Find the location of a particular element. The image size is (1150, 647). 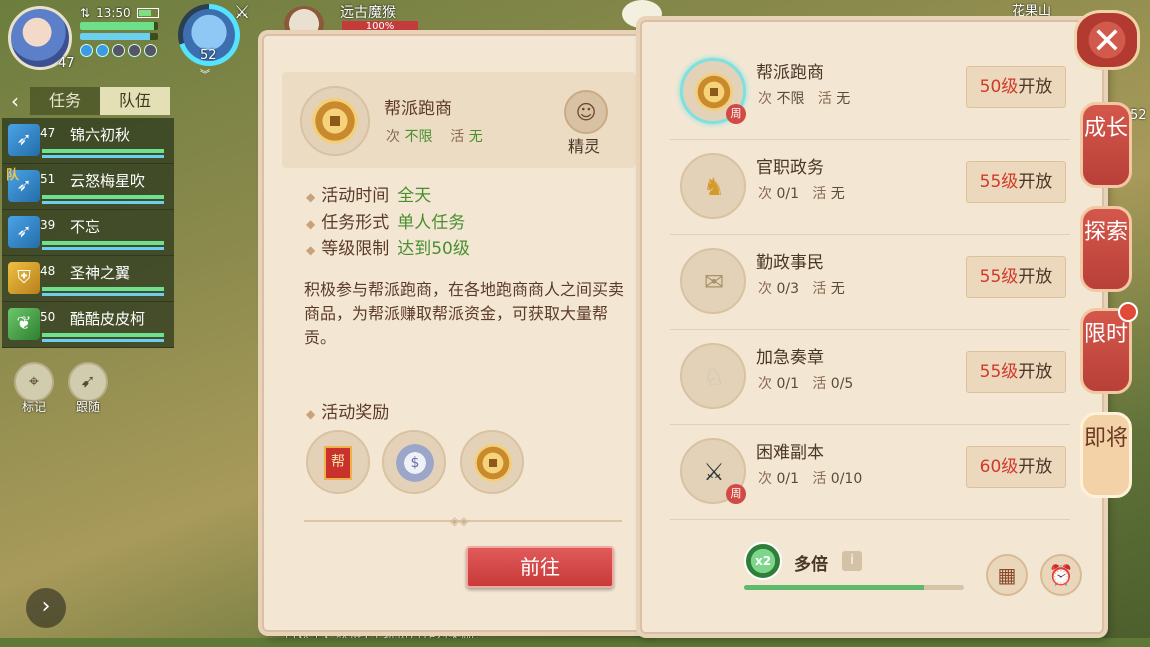

side-tab-explore: 探索 is located at coordinates (1106, 249).